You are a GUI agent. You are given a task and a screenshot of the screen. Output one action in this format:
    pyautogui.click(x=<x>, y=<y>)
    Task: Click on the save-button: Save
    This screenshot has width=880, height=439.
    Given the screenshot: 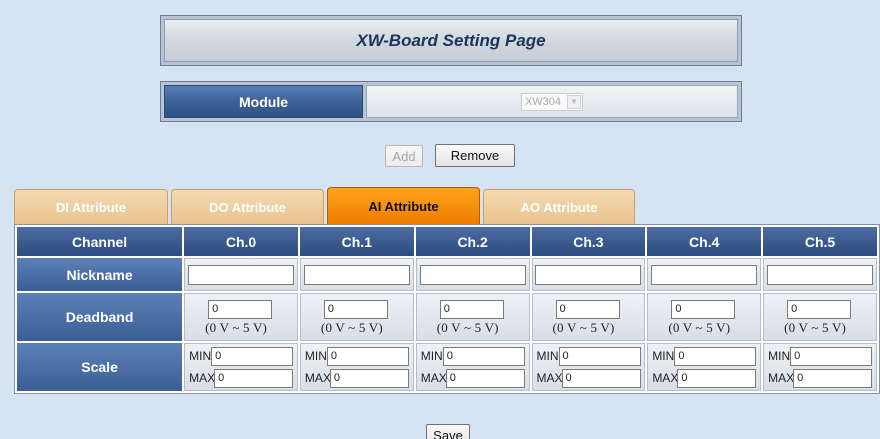 What is the action you would take?
    pyautogui.click(x=448, y=431)
    